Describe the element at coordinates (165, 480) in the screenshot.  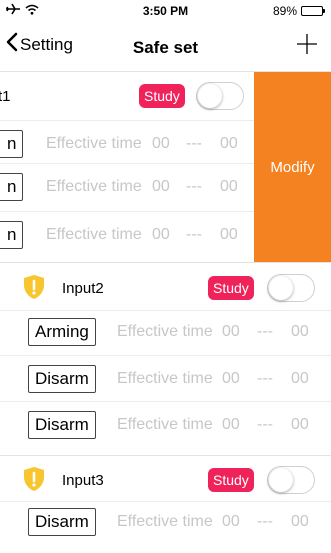
I see `section-header: Input3 Study` at that location.